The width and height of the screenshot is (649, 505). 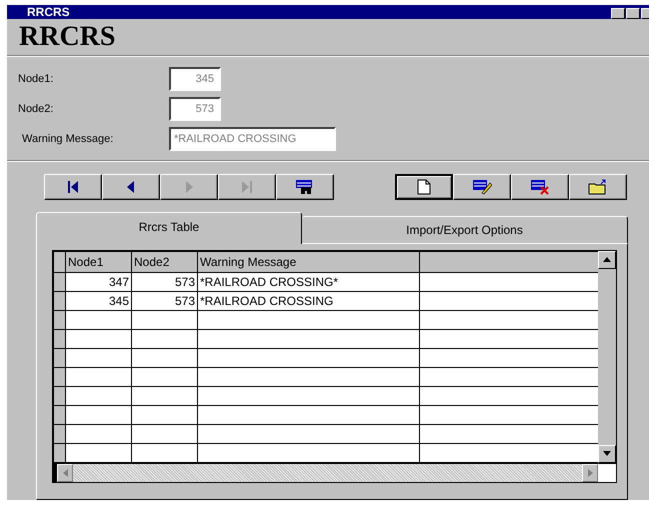 I want to click on page-heading: RRCRS, so click(x=67, y=36).